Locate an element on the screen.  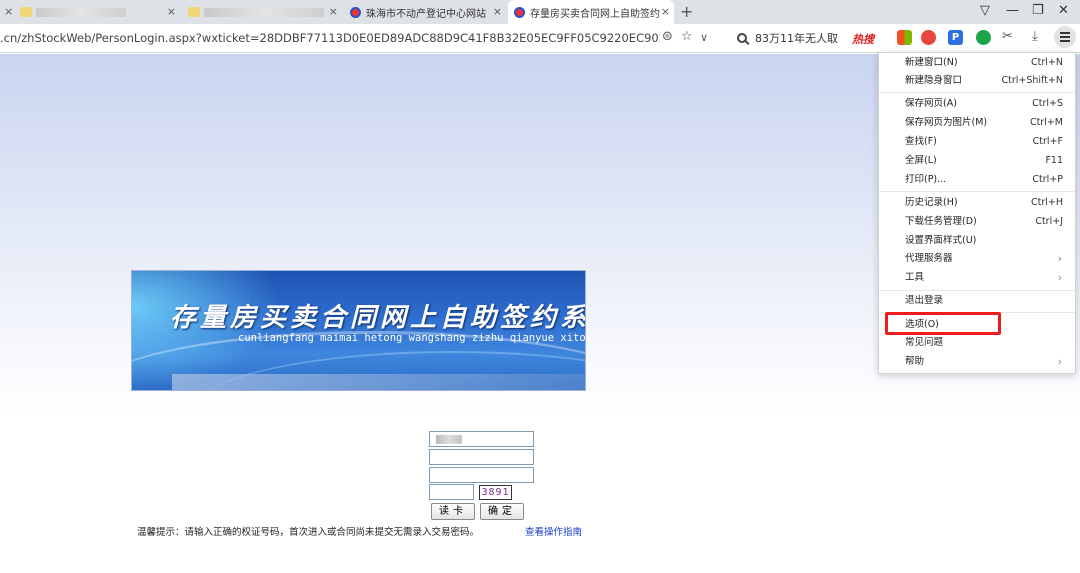
menu-item-find: 查找(F) Ctrl+F is located at coordinates (977, 142).